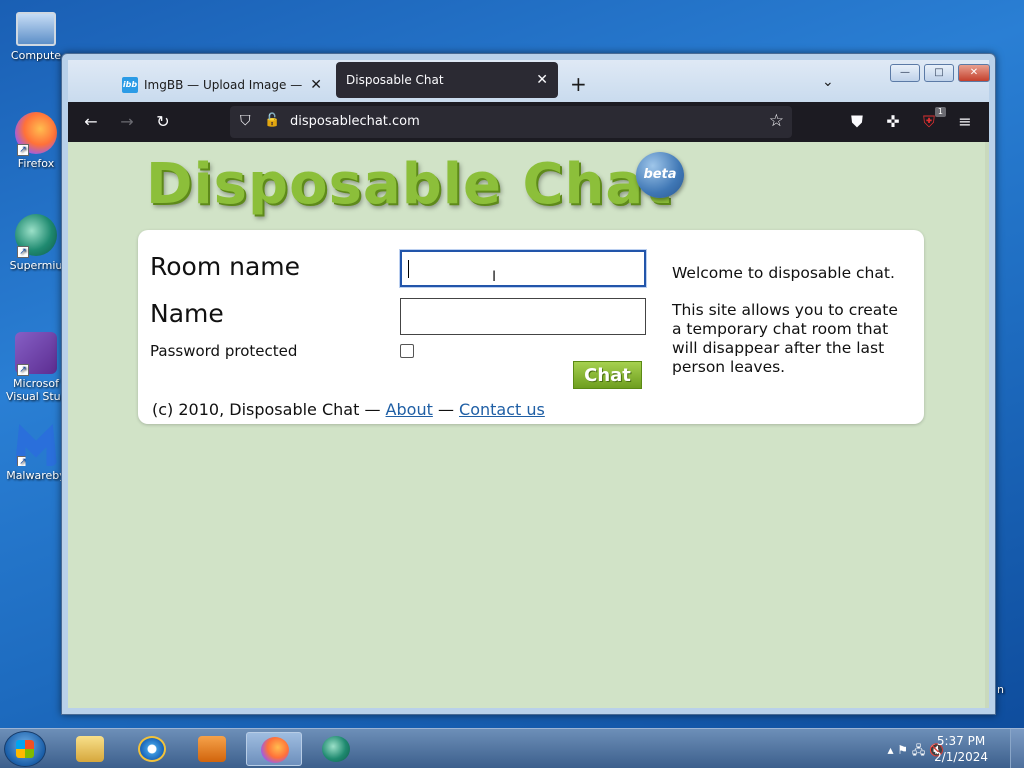 The image size is (1024, 768). What do you see at coordinates (36, 163) in the screenshot?
I see `desktop-icon-label: Firefox` at bounding box center [36, 163].